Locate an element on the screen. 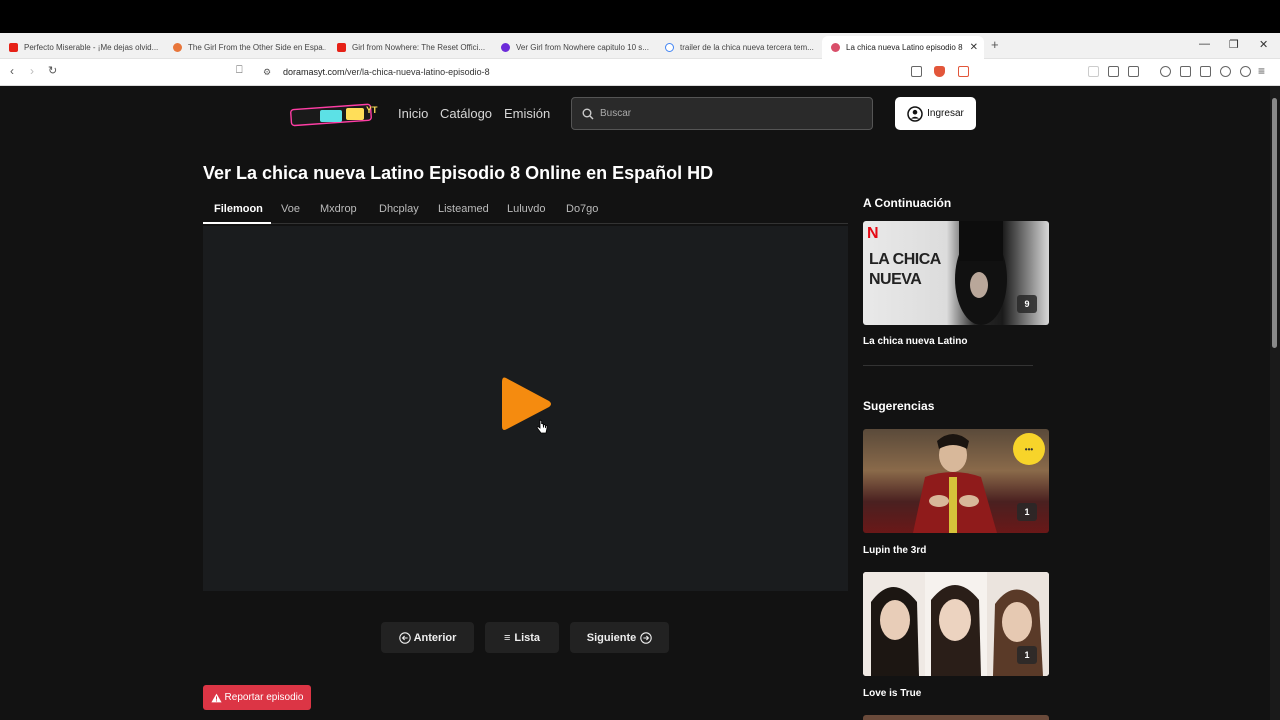  warning-icon is located at coordinates (216, 697).